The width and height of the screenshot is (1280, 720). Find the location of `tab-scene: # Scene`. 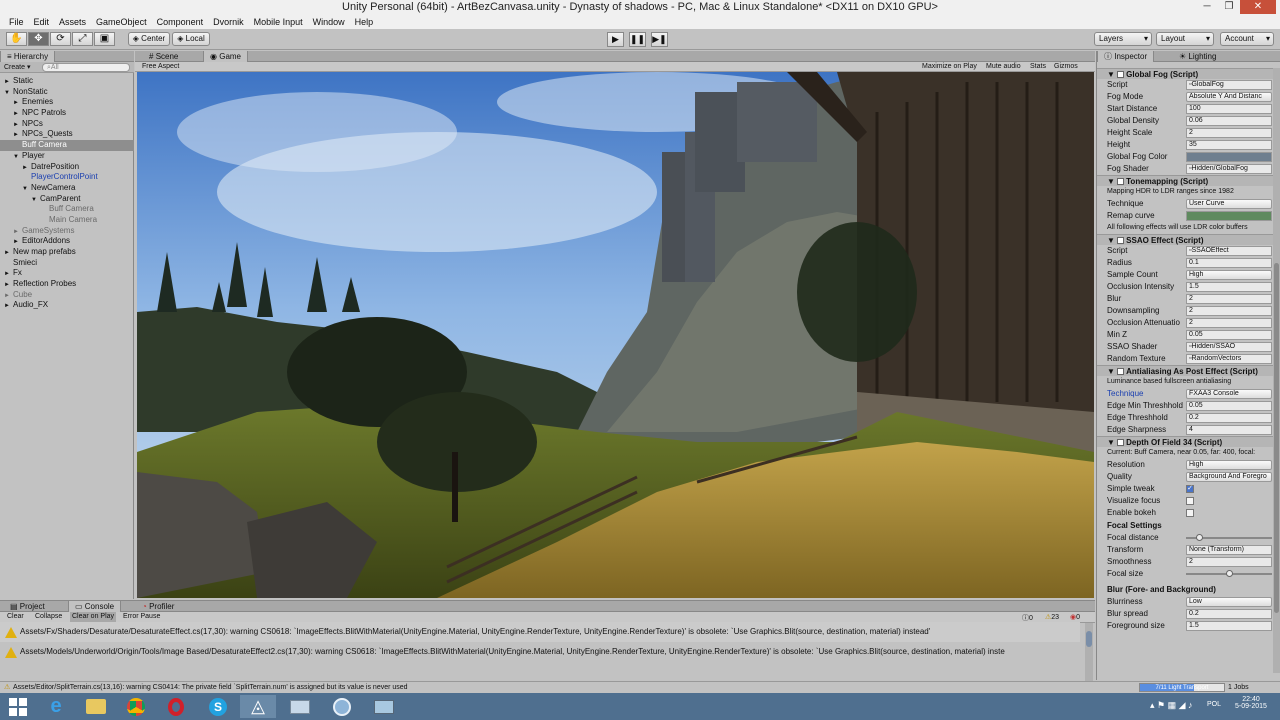

tab-scene: # Scene is located at coordinates (163, 56).